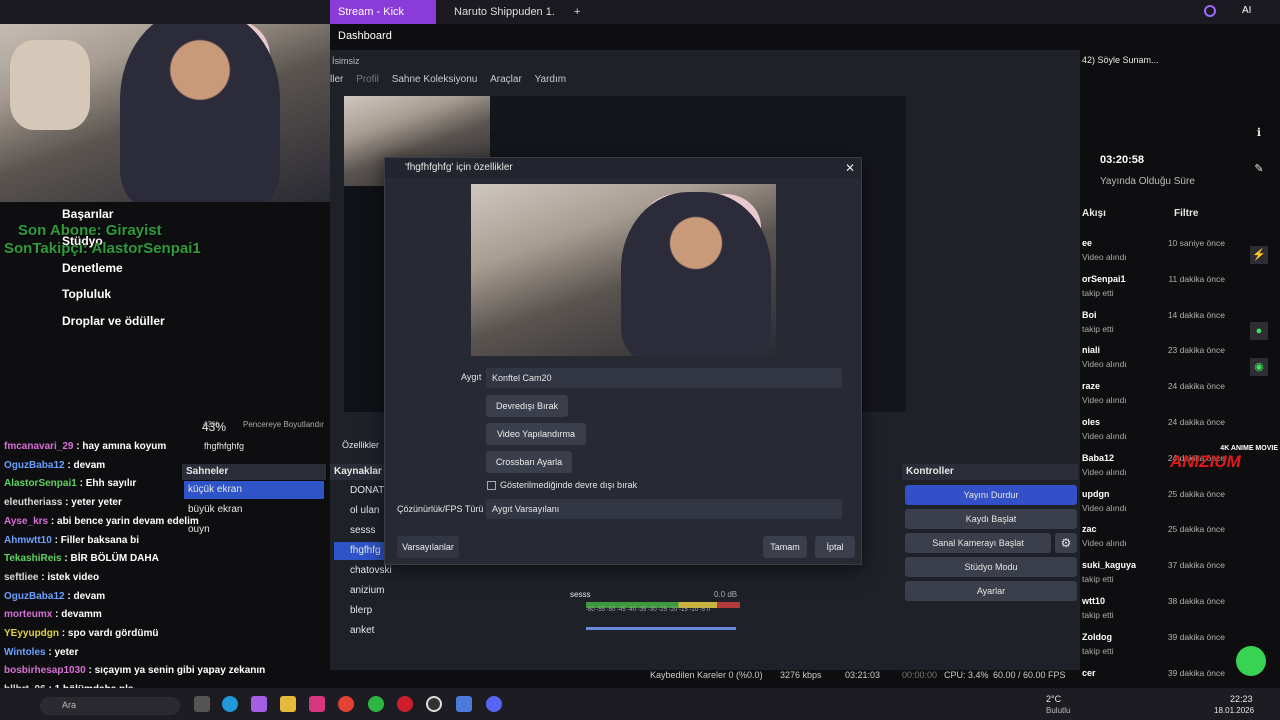  I want to click on chat-username: TekashiReis, so click(33, 558).